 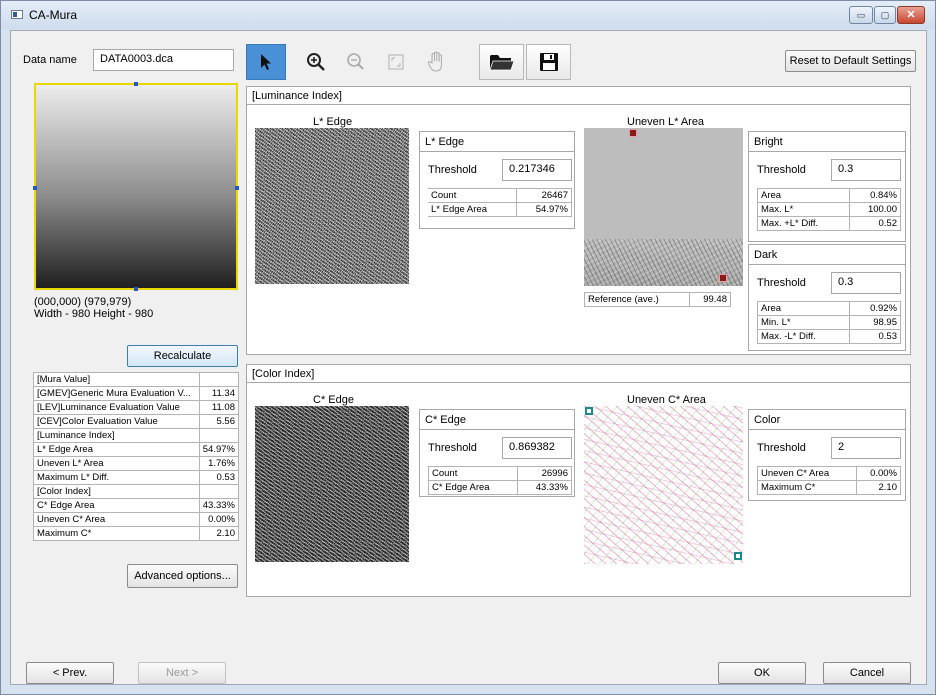 I want to click on app-icon, so click(x=17, y=14).